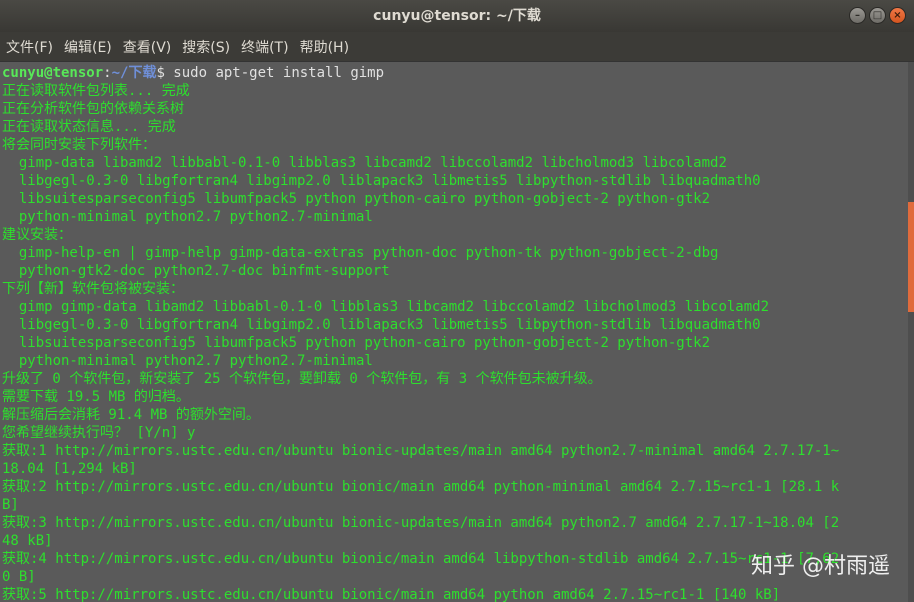  I want to click on watermark: 知乎 @村雨遥, so click(820, 566).